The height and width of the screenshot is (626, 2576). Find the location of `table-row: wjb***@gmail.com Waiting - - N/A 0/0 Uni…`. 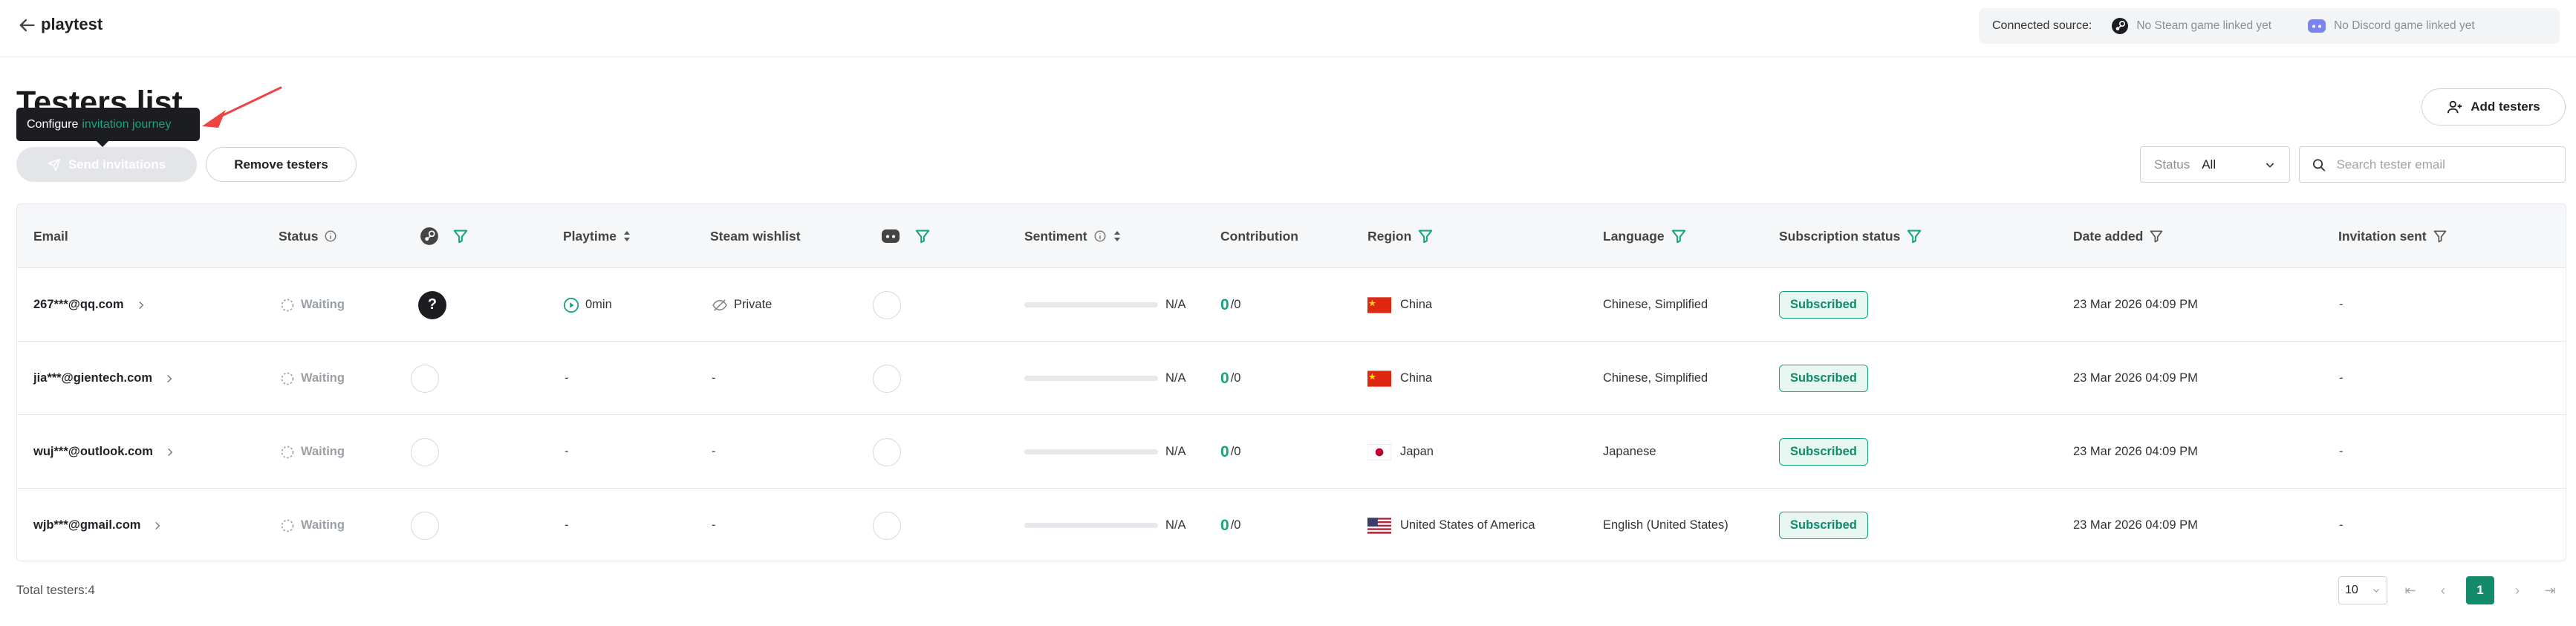

table-row: wjb***@gmail.com Waiting - - N/A 0/0 Uni… is located at coordinates (1292, 525).